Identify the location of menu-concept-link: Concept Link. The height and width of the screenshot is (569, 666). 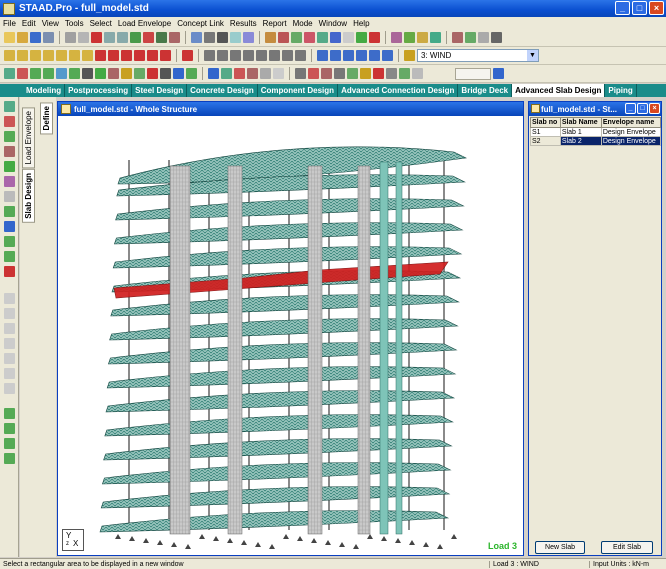
(200, 23).